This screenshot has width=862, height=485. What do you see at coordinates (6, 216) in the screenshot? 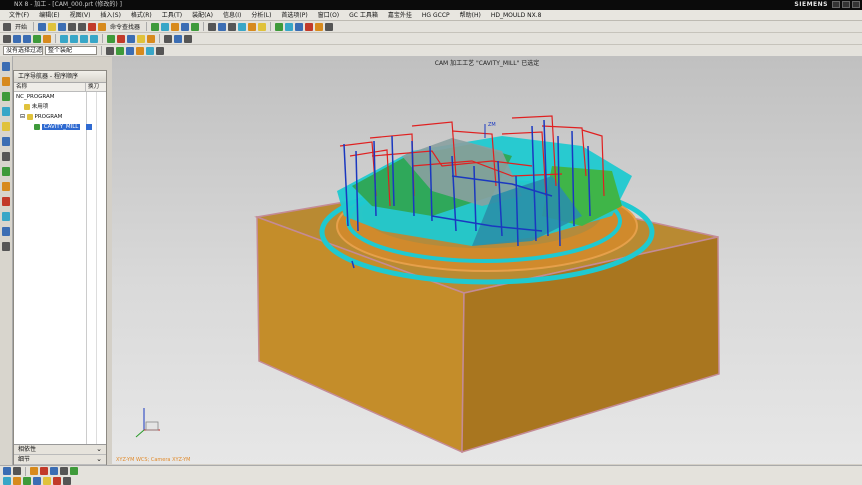
I see `palettes-icon` at bounding box center [6, 216].